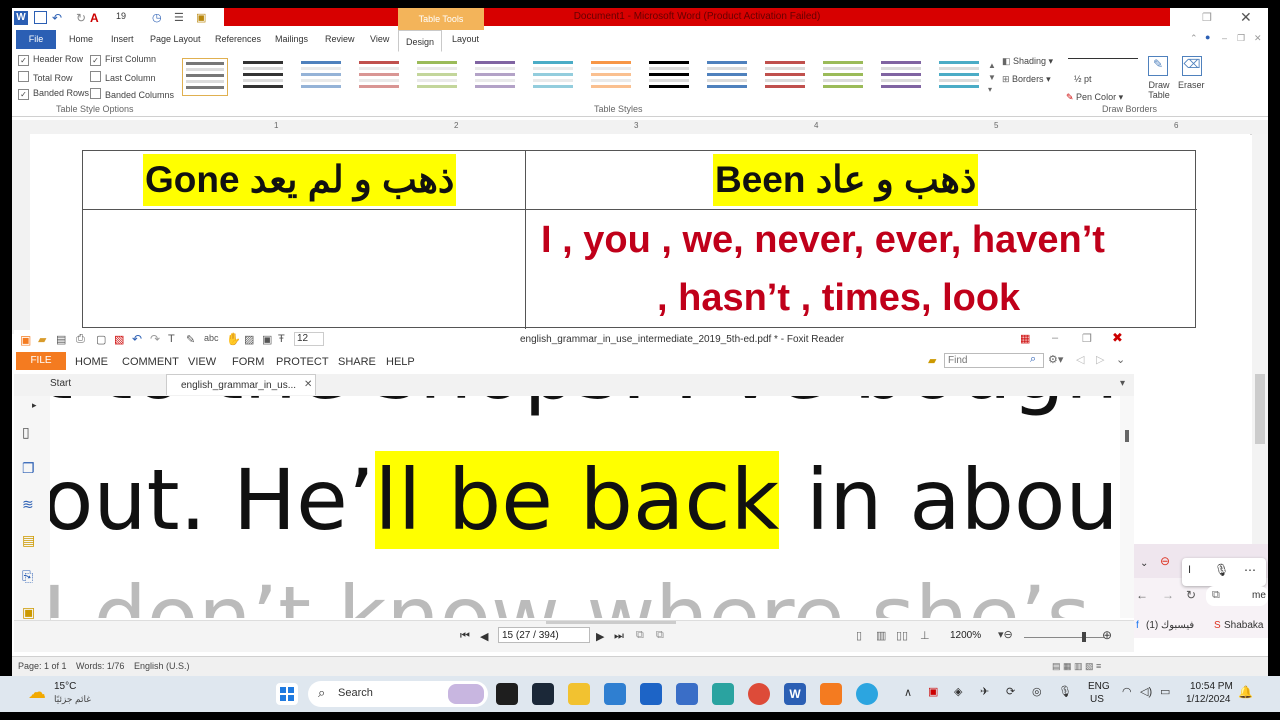 The image size is (1280, 720). What do you see at coordinates (1100, 359) in the screenshot?
I see `next-result-icon: ▷` at bounding box center [1100, 359].